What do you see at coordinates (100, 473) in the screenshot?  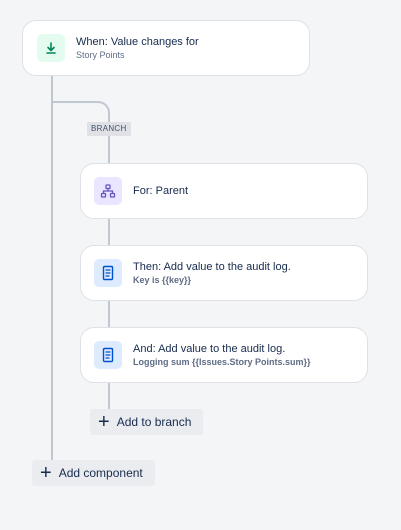 I see `add-component-label: Add component` at bounding box center [100, 473].